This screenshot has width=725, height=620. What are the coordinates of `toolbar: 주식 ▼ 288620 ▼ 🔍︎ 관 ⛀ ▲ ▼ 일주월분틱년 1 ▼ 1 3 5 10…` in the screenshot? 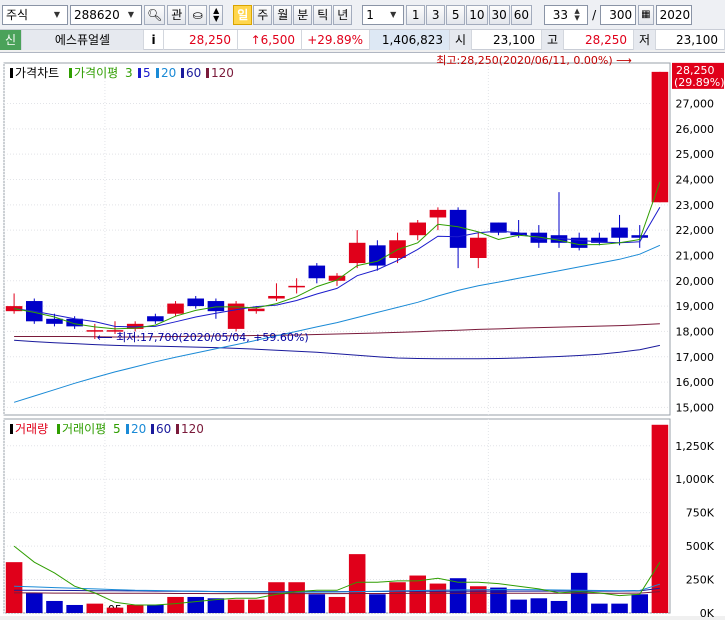 It's located at (362, 15).